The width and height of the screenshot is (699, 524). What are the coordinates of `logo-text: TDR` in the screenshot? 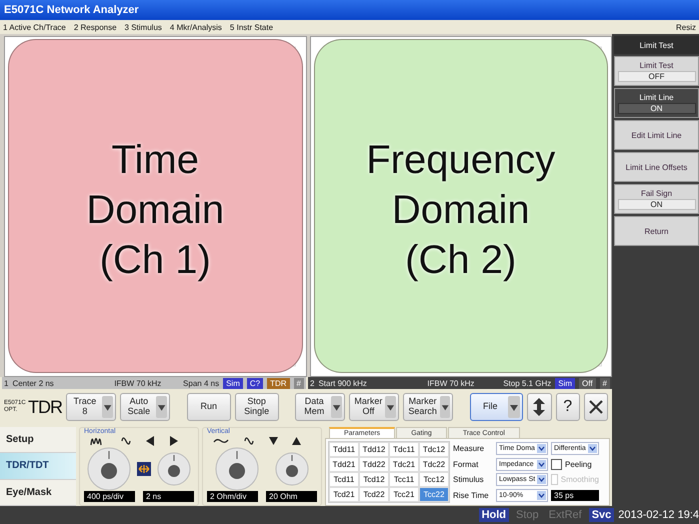 It's located at (45, 407).